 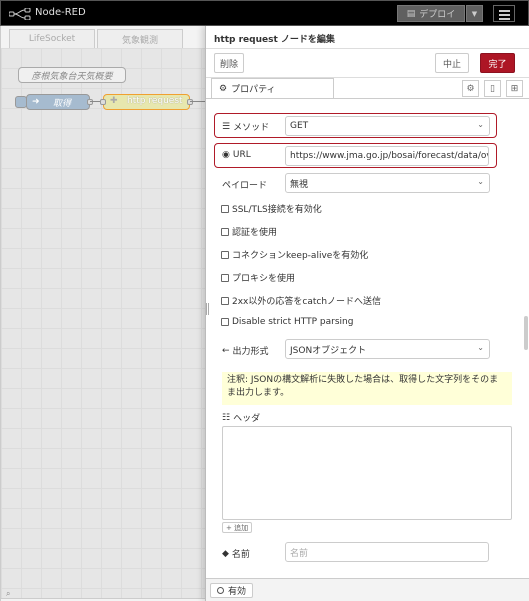 I want to click on arrow-left-icon: ←, so click(x=226, y=350).